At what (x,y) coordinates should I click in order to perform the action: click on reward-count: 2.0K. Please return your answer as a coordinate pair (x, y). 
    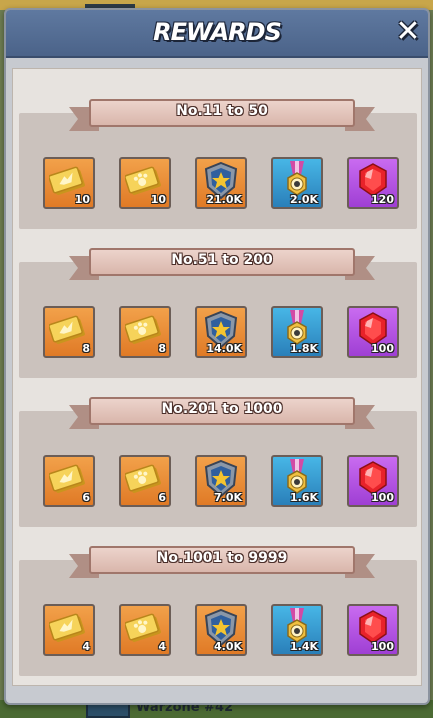
    Looking at the image, I should click on (303, 199).